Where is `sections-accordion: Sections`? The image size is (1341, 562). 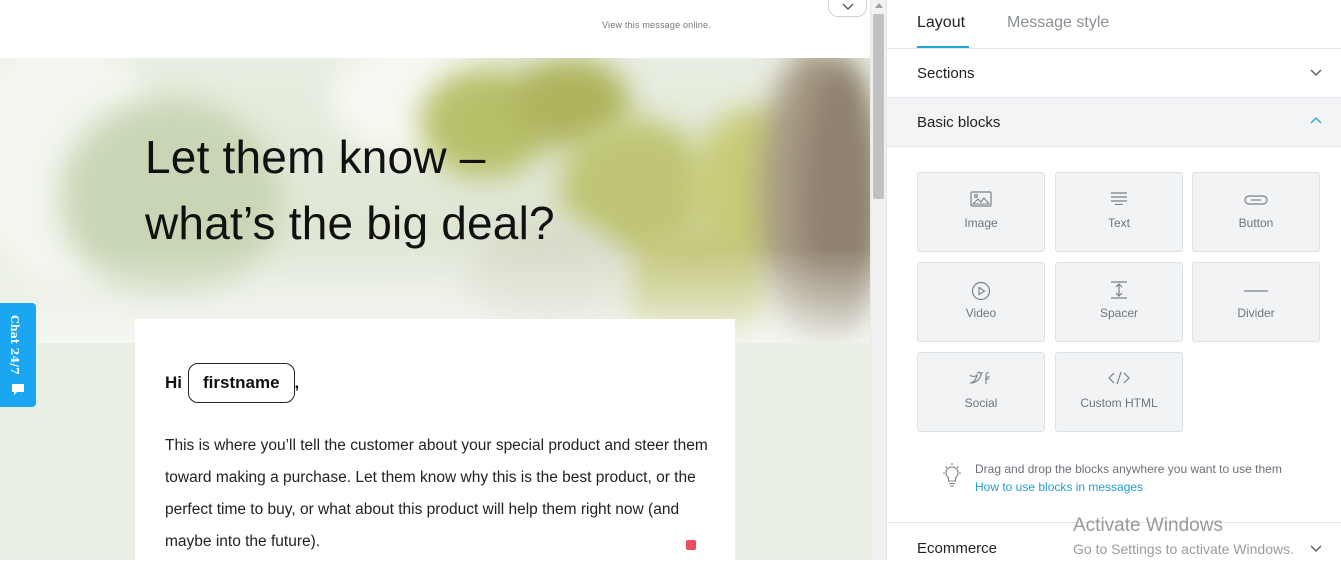
sections-accordion: Sections is located at coordinates (1114, 73).